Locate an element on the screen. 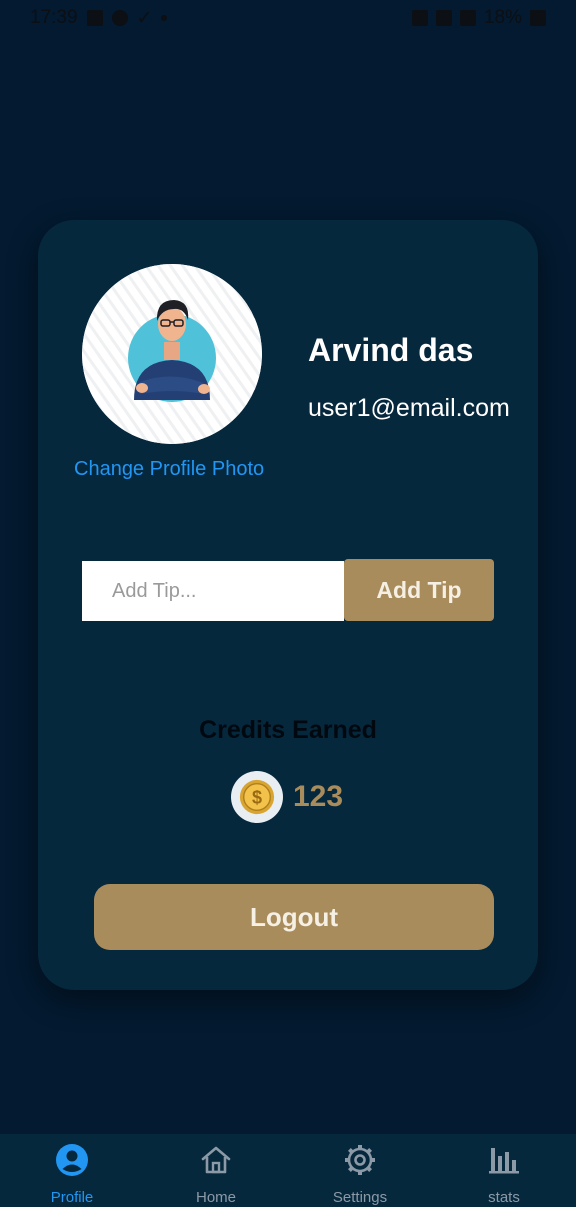 The width and height of the screenshot is (576, 1207). bottom-nav: Profile Home Settings stats is located at coordinates (288, 1170).